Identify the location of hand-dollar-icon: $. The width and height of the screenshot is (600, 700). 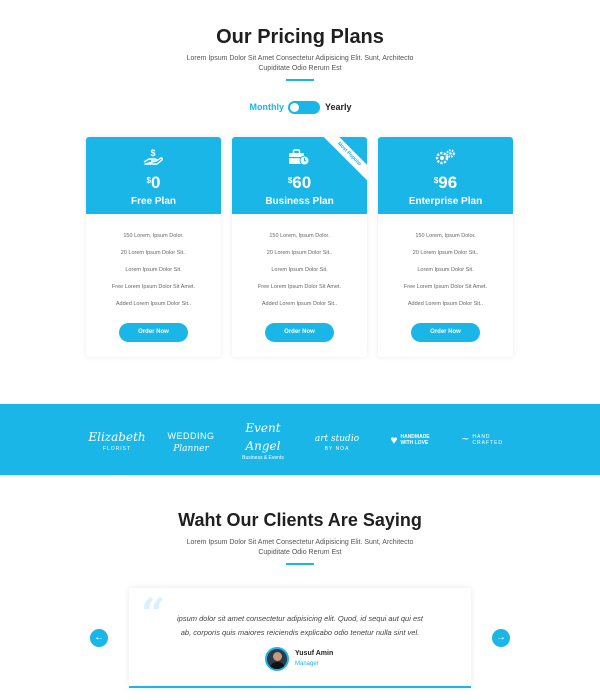
(153, 156).